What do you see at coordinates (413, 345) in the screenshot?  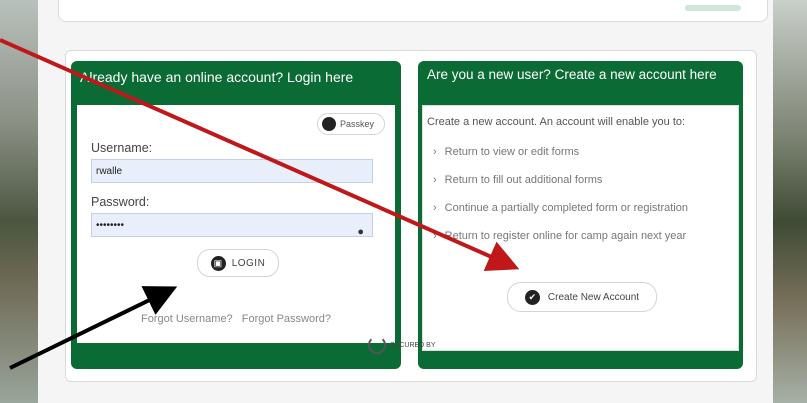 I see `secured-by-text: SECURED BY` at bounding box center [413, 345].